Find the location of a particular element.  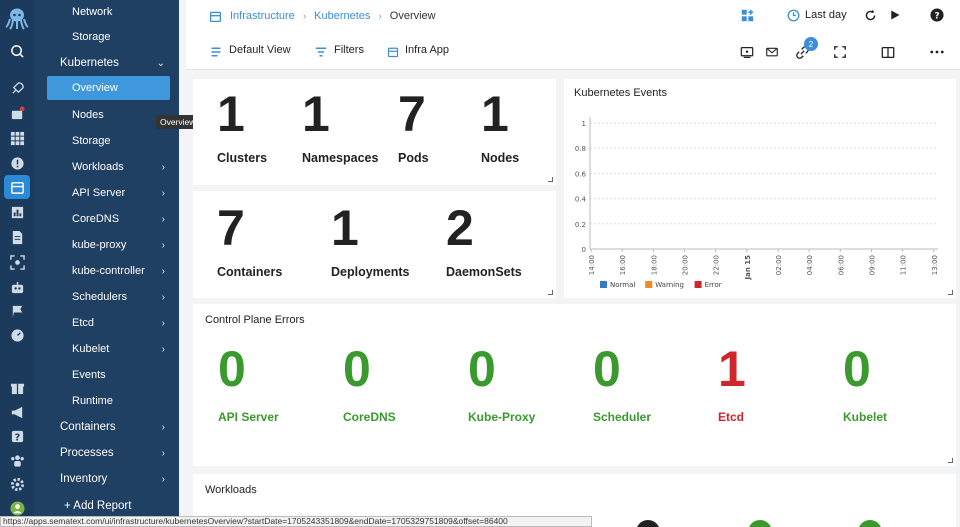

cpe-label: Scheduler is located at coordinates (622, 417).